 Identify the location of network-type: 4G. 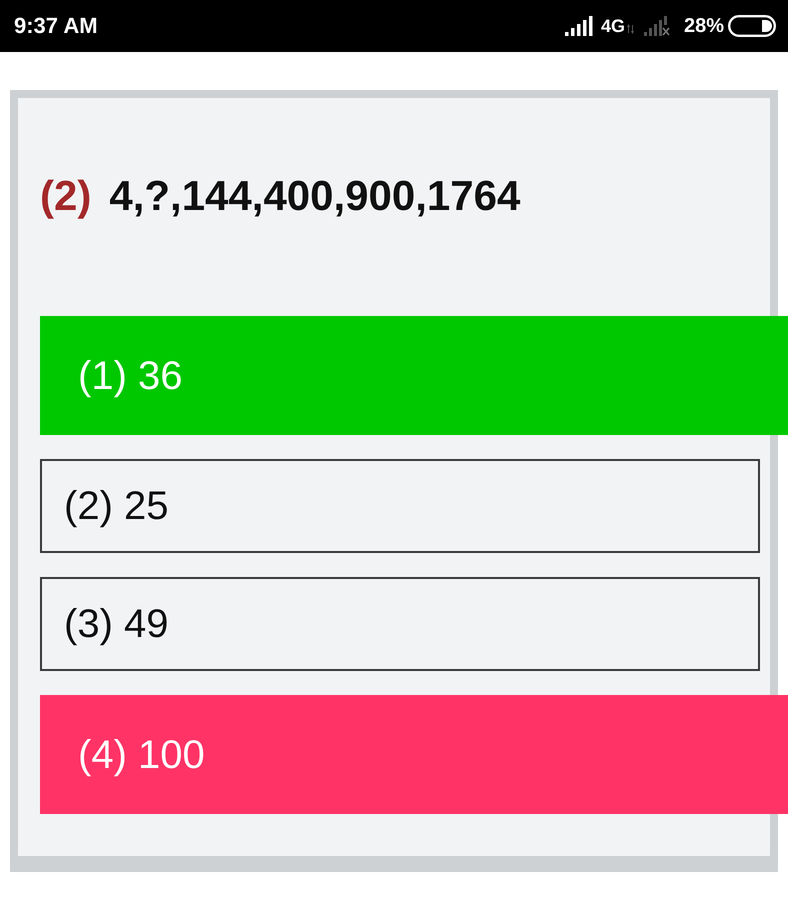
(612, 26).